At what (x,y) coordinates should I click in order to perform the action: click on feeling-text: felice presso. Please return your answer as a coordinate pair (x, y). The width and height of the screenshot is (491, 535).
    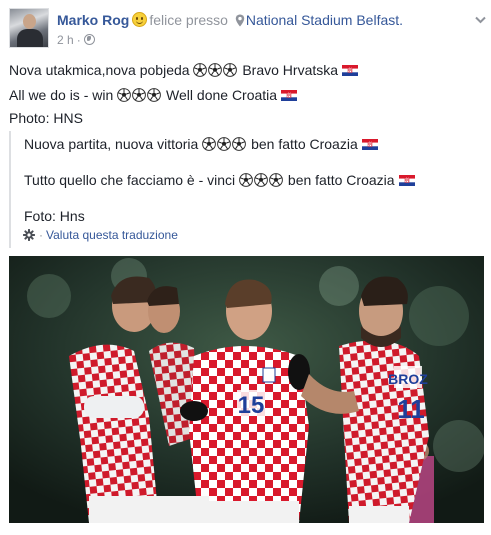
    Looking at the image, I should click on (188, 20).